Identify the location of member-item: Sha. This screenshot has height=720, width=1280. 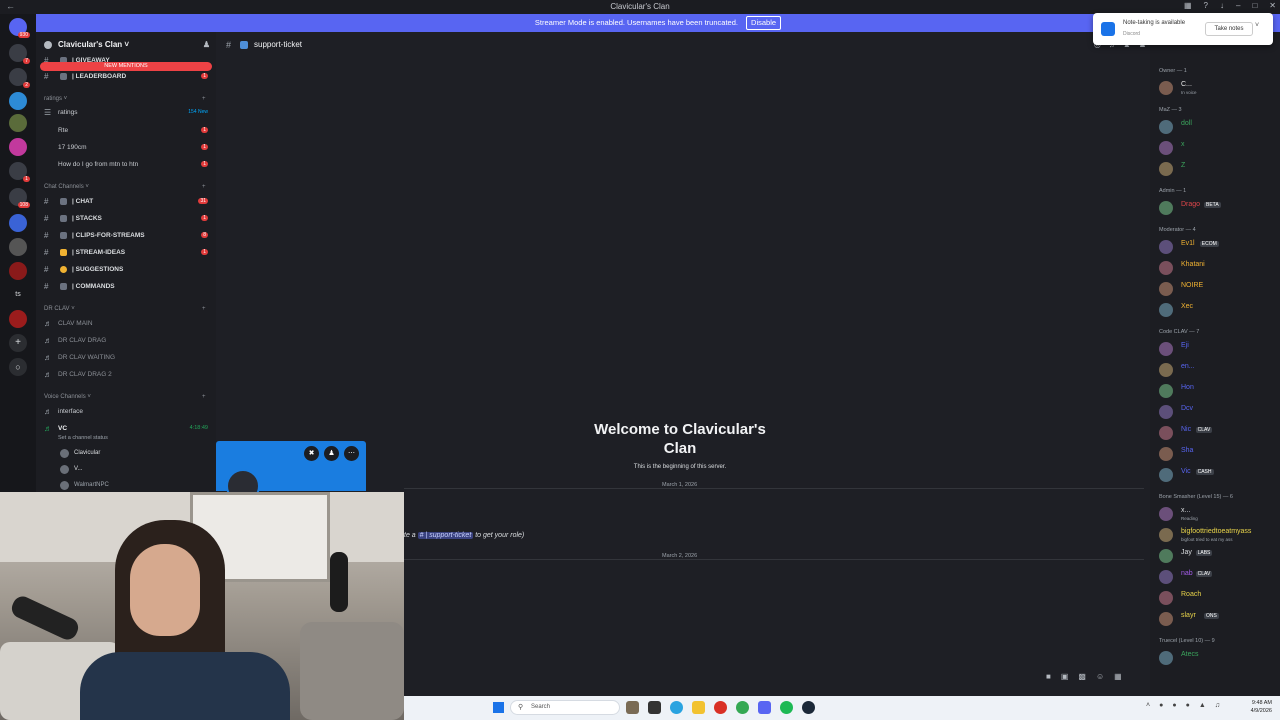
(1219, 453).